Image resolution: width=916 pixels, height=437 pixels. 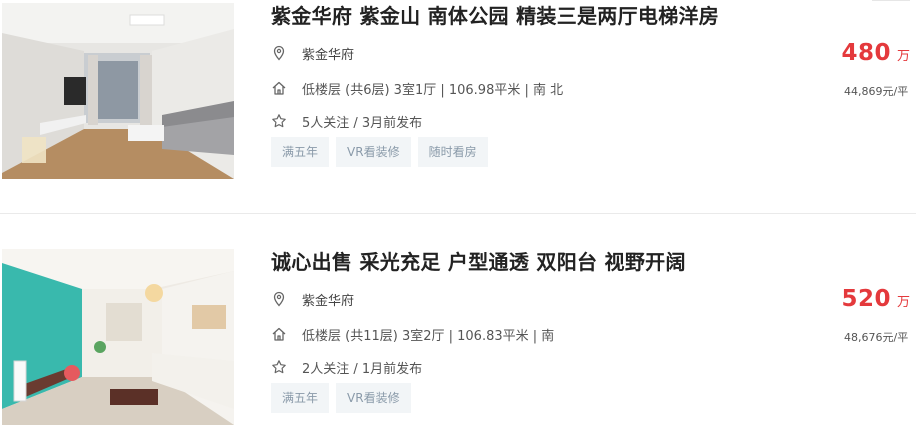 I want to click on listing-title: 紫金华府 紫金山 南体公园 精装三是两厅电梯洋房, so click(x=495, y=14).